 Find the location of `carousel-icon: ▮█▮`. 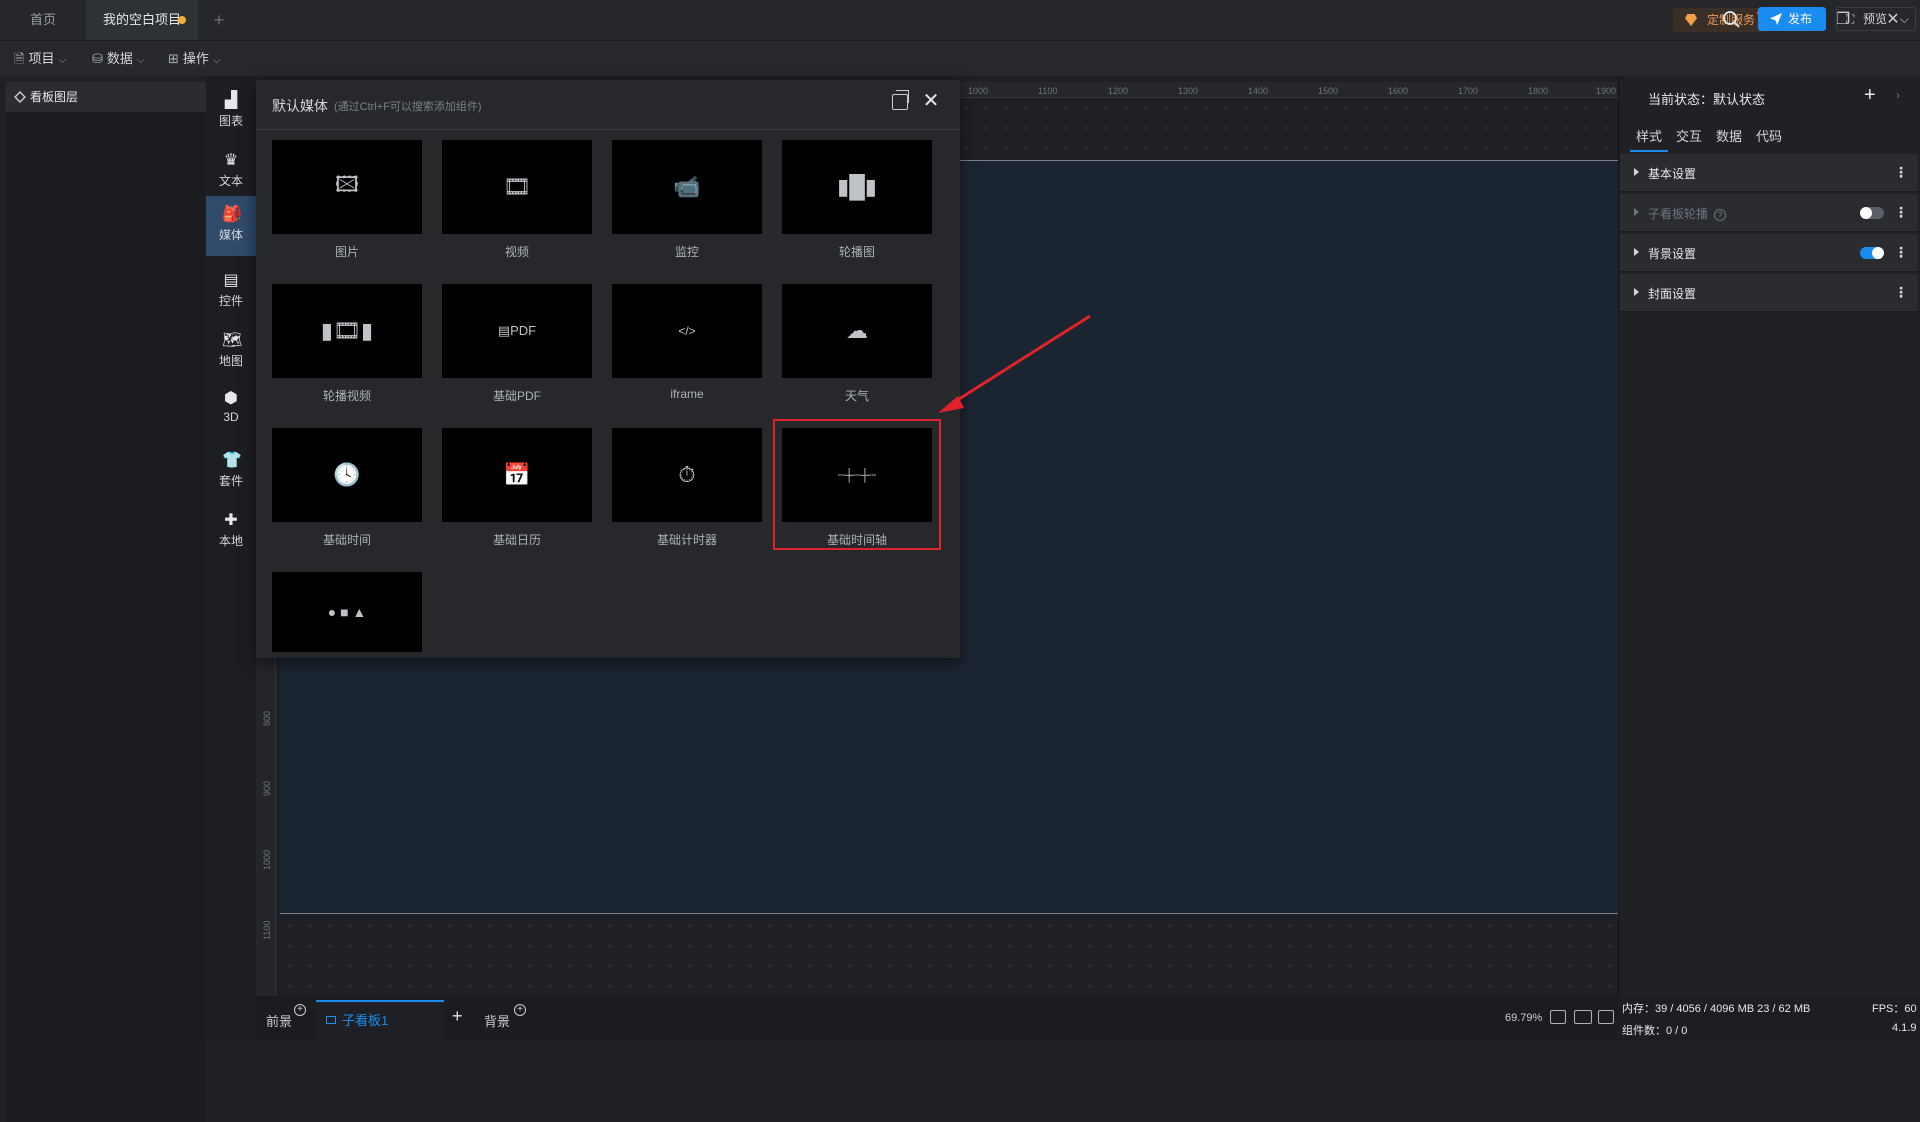

carousel-icon: ▮█▮ is located at coordinates (857, 186).